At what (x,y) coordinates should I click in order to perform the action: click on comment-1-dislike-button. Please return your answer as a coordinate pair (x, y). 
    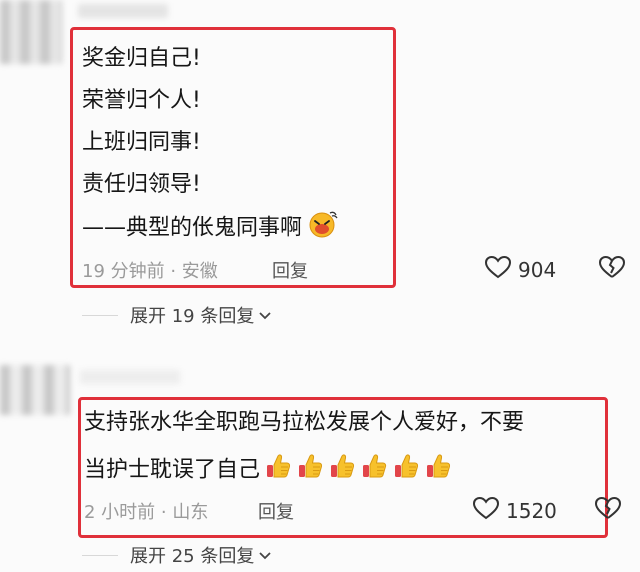
    Looking at the image, I should click on (612, 269).